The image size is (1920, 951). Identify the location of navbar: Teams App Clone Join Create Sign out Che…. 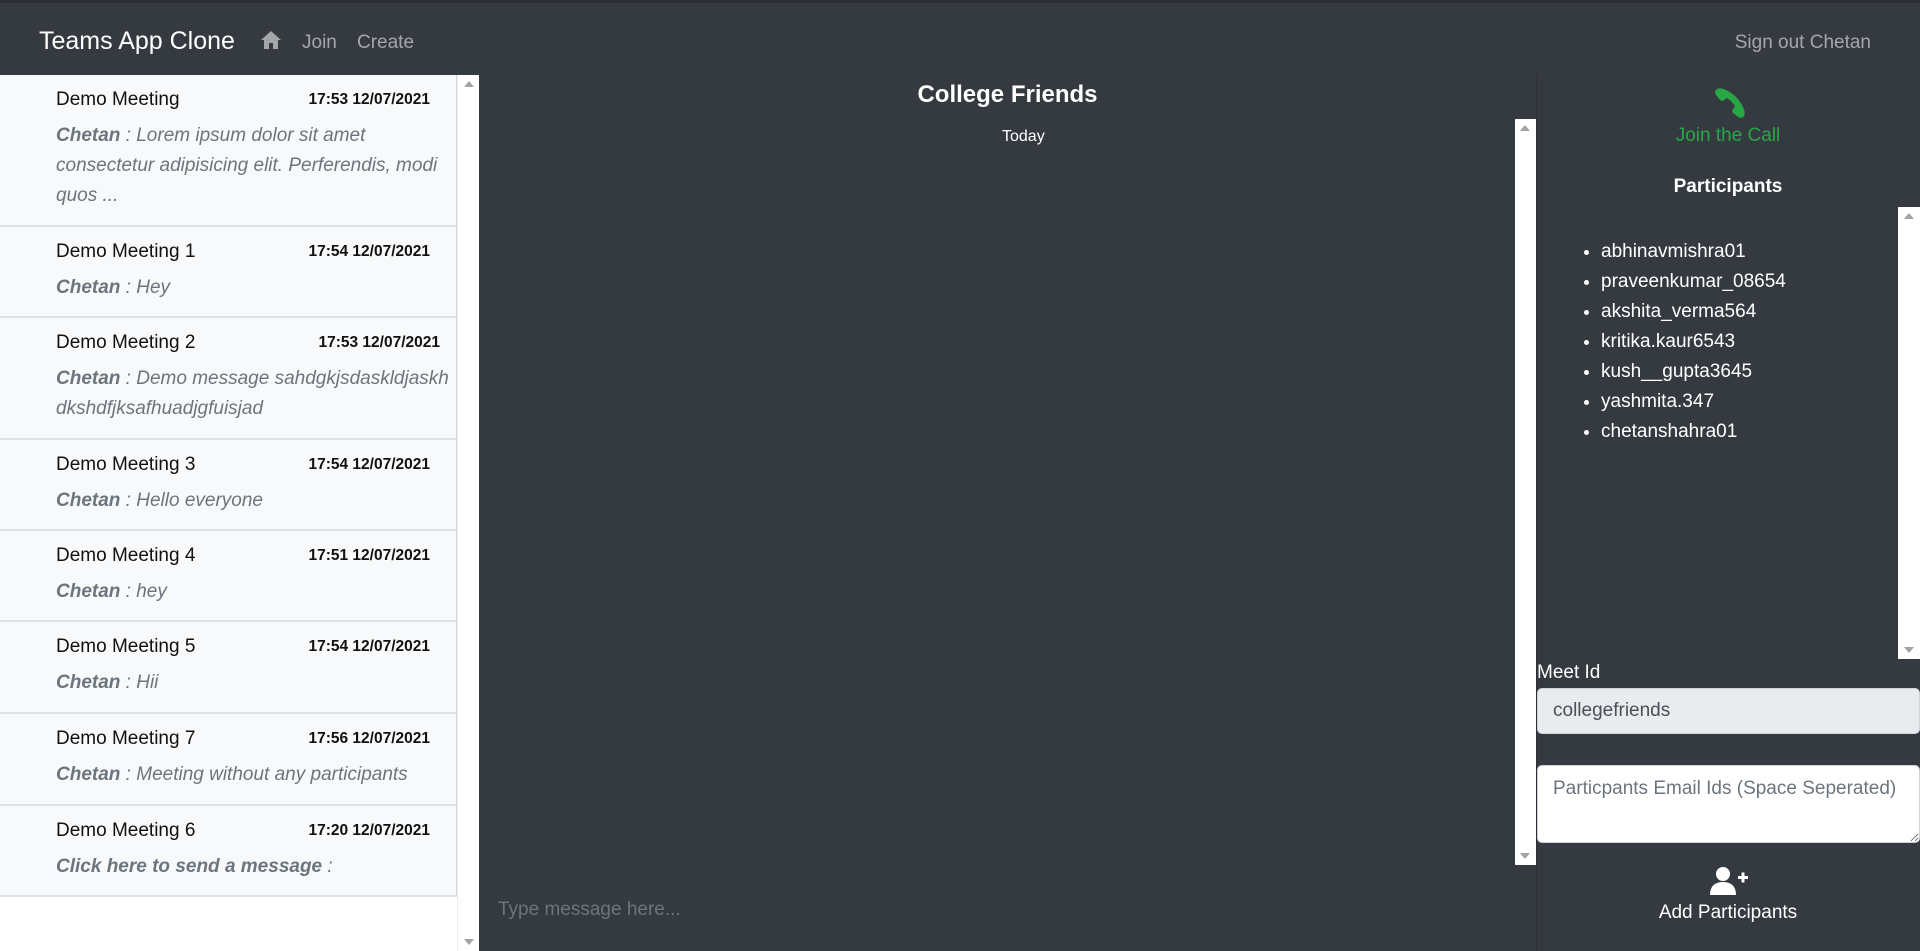
(960, 37).